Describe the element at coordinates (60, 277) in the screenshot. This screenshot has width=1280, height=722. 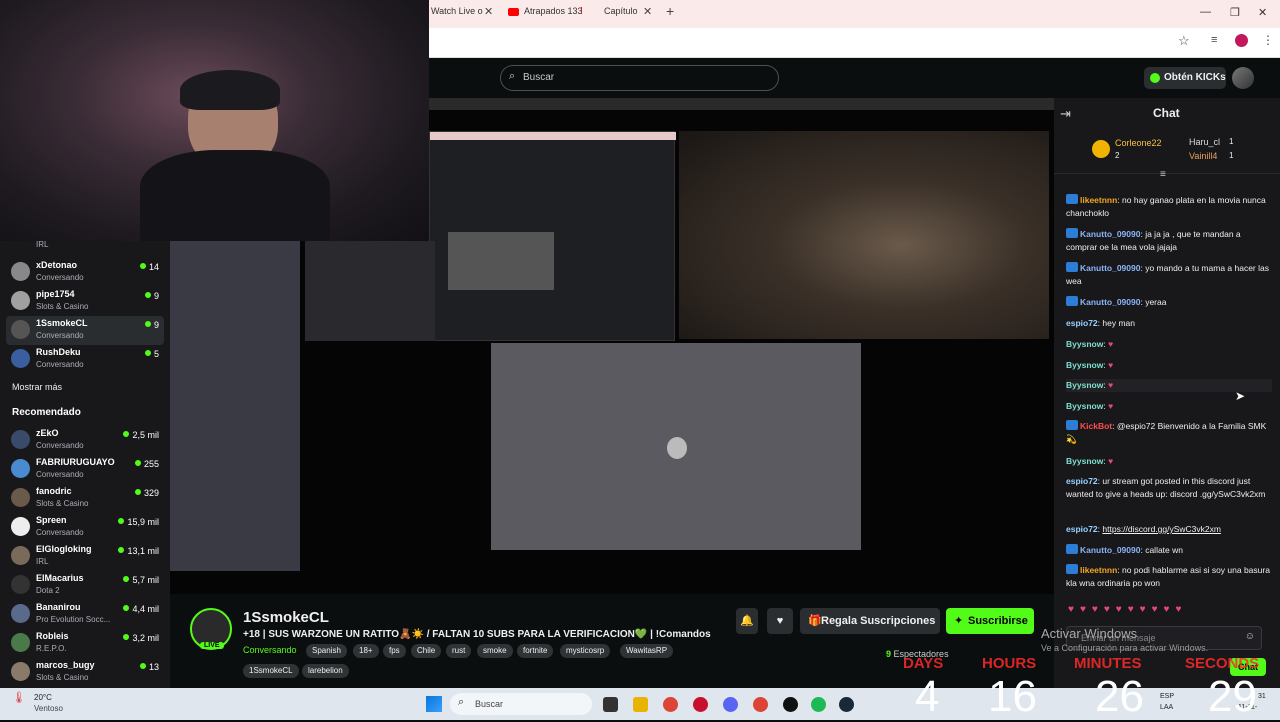
I see `channel-category: Conversando` at that location.